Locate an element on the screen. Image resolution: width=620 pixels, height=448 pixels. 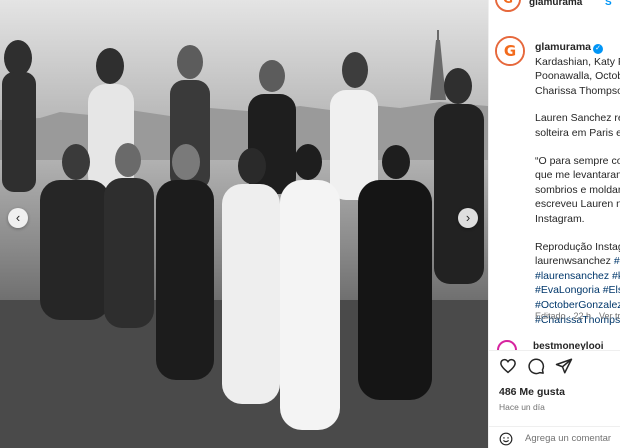
see-translation-link: Ver tra is located at coordinates (609, 316).